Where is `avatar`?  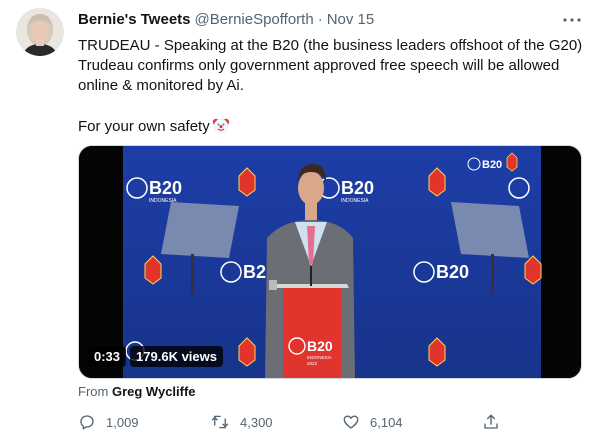 avatar is located at coordinates (40, 32).